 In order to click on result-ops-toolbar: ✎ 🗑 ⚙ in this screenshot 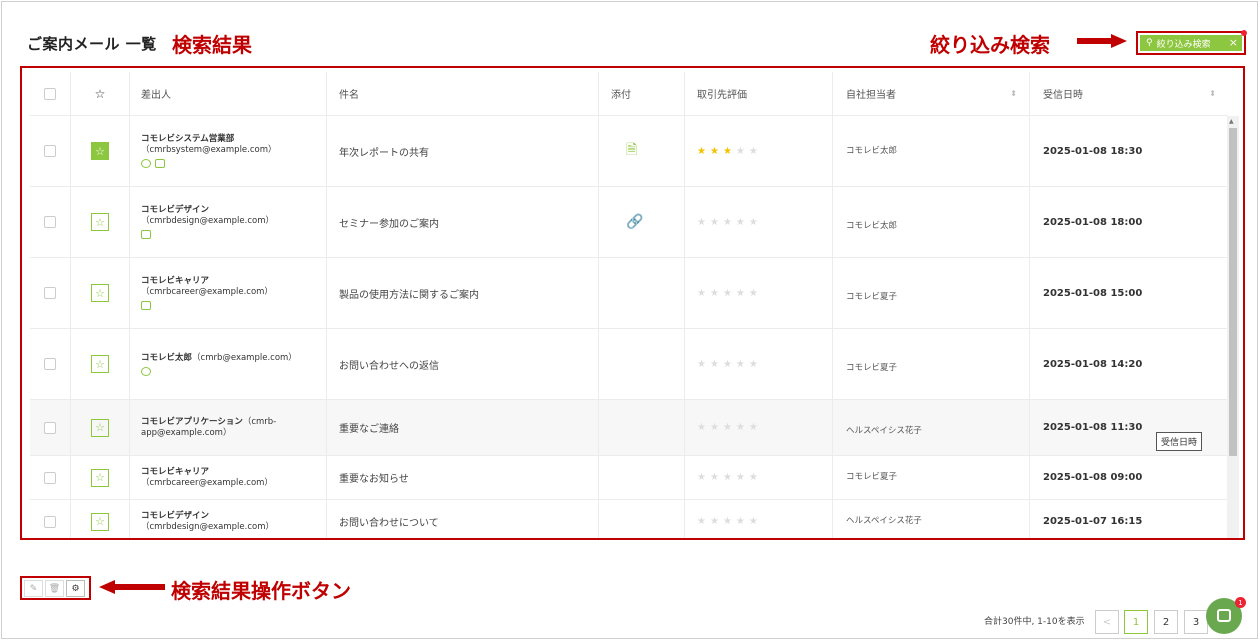, I will do `click(55, 588)`.